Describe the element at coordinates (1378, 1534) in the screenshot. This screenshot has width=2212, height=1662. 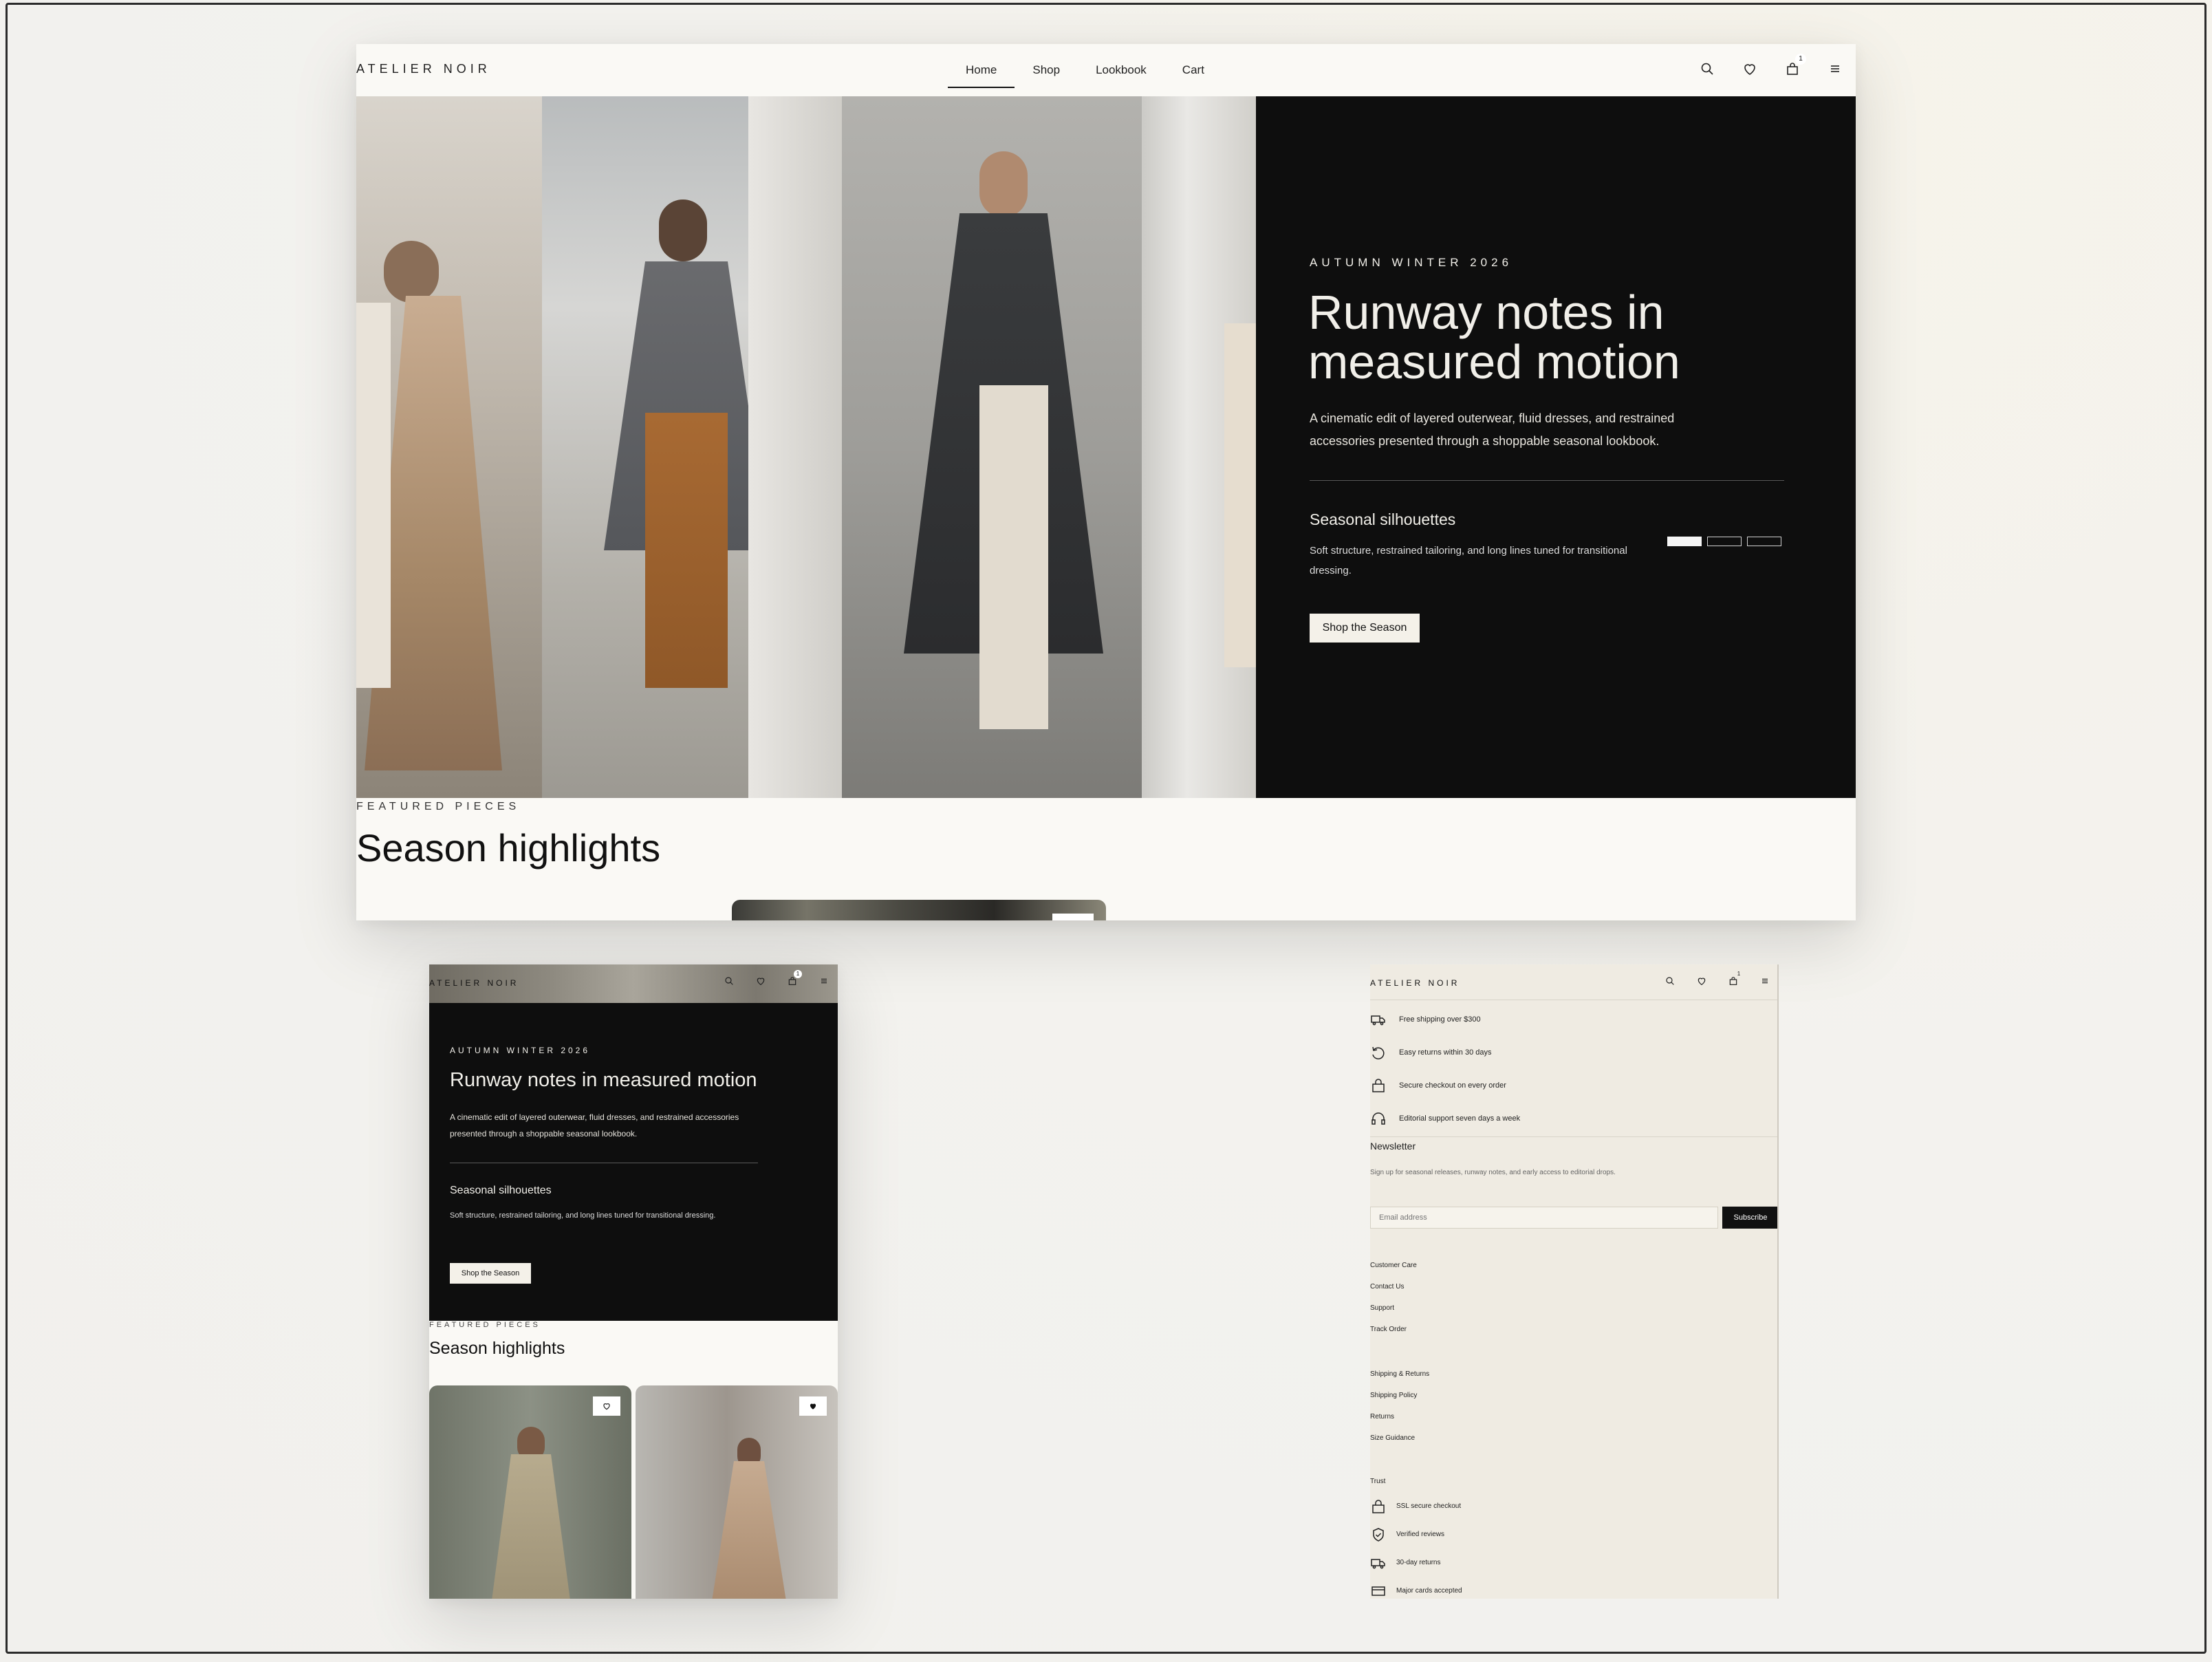
I see `shield-icon` at that location.